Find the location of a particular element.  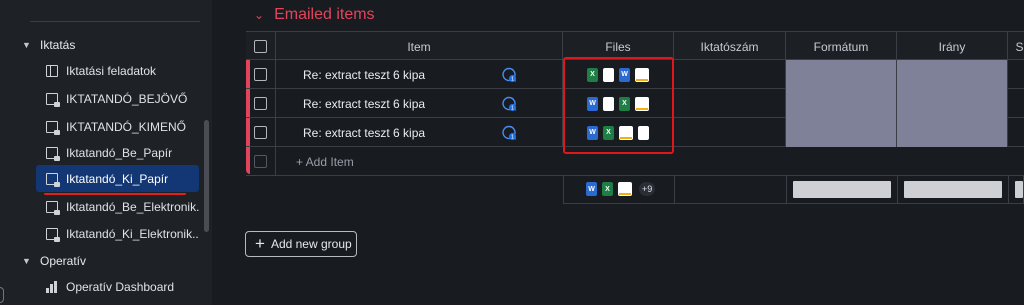

chevron-down-icon: ⌄ is located at coordinates (259, 15).